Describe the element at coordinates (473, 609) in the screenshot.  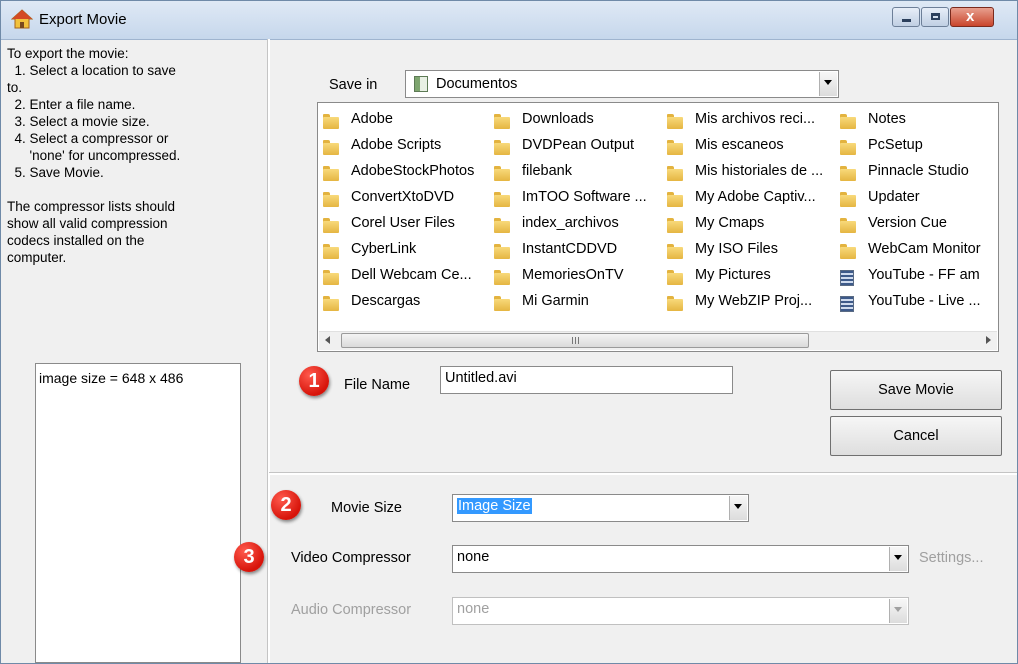
I see `audio-compressor-value: none` at that location.